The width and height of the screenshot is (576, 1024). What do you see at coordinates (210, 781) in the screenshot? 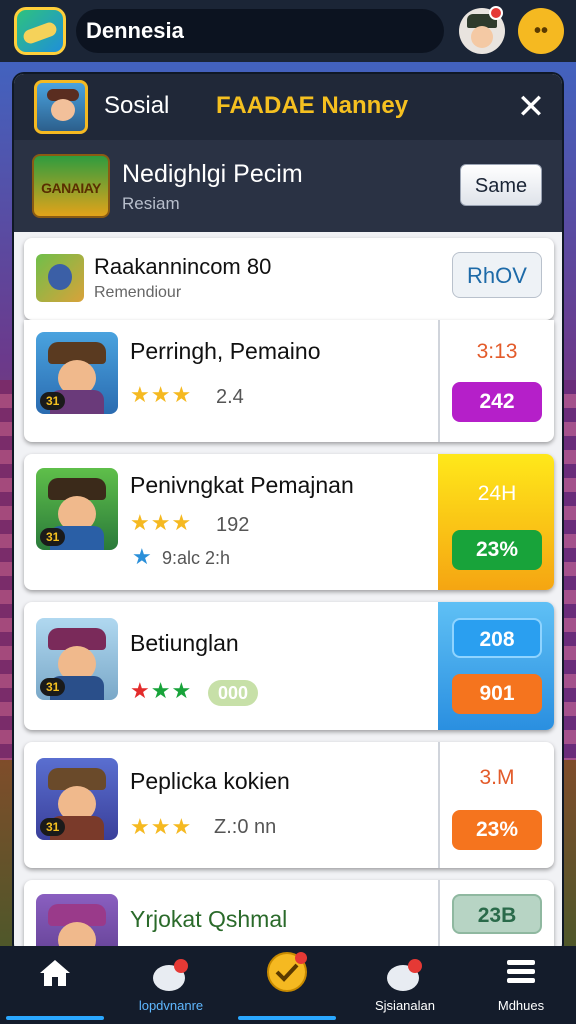
I see `player-name: Peplicka kokien` at bounding box center [210, 781].